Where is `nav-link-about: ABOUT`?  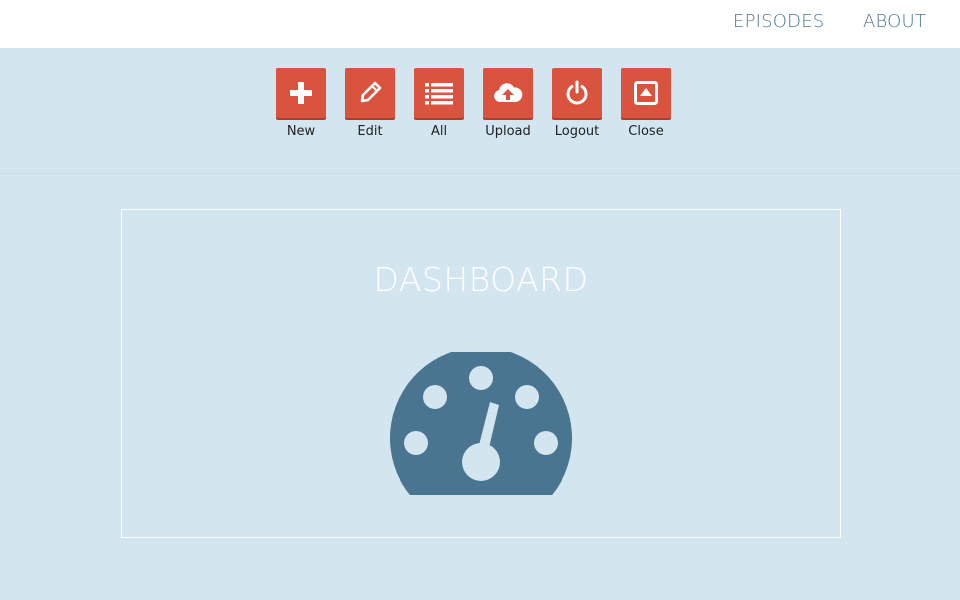
nav-link-about: ABOUT is located at coordinates (894, 21).